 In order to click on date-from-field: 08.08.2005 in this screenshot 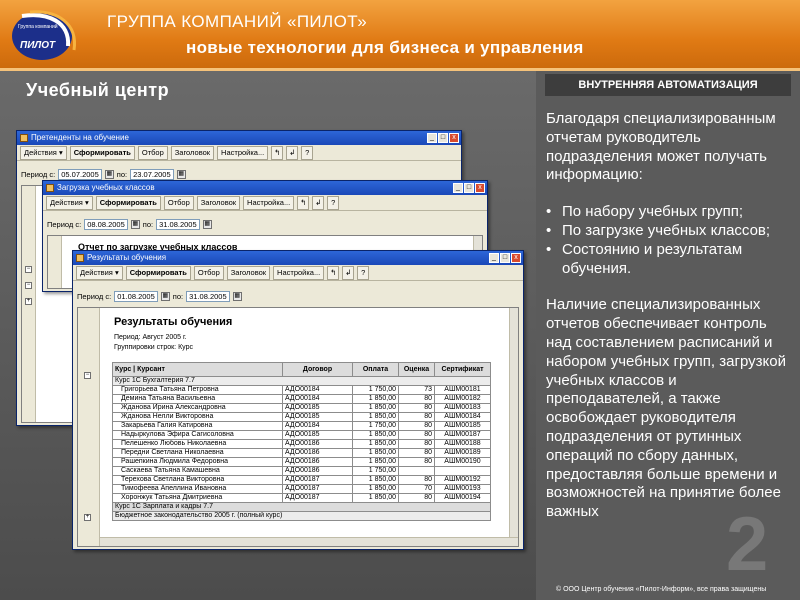, I will do `click(106, 224)`.